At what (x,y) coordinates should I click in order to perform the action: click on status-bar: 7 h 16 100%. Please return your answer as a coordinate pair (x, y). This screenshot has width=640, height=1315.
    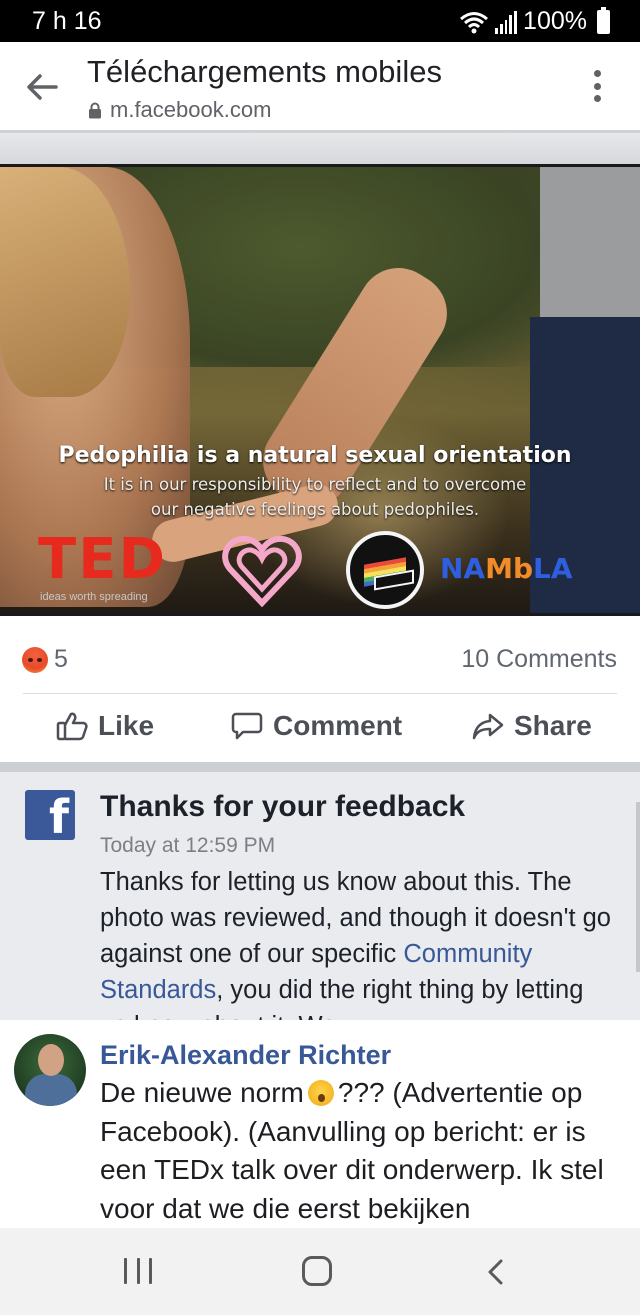
    Looking at the image, I should click on (320, 21).